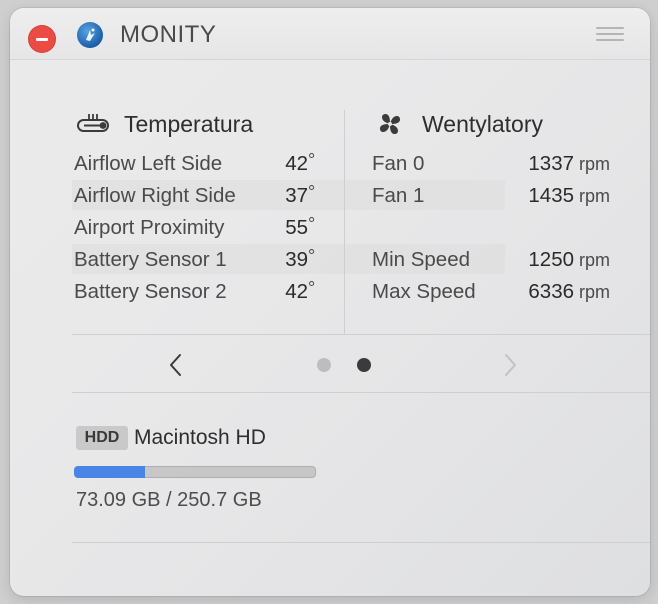 This screenshot has height=604, width=658. What do you see at coordinates (483, 124) in the screenshot?
I see `fans-heading: Wentylatory` at bounding box center [483, 124].